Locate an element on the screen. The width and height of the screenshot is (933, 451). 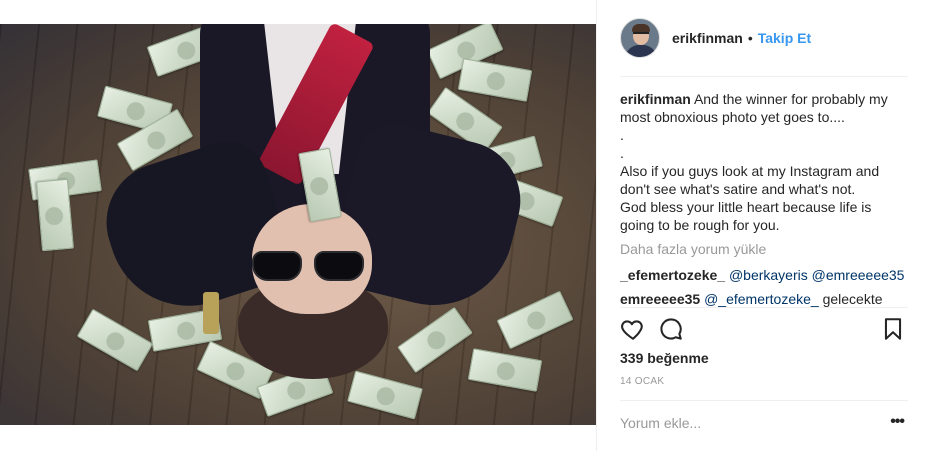
sunglasses is located at coordinates (308, 266).